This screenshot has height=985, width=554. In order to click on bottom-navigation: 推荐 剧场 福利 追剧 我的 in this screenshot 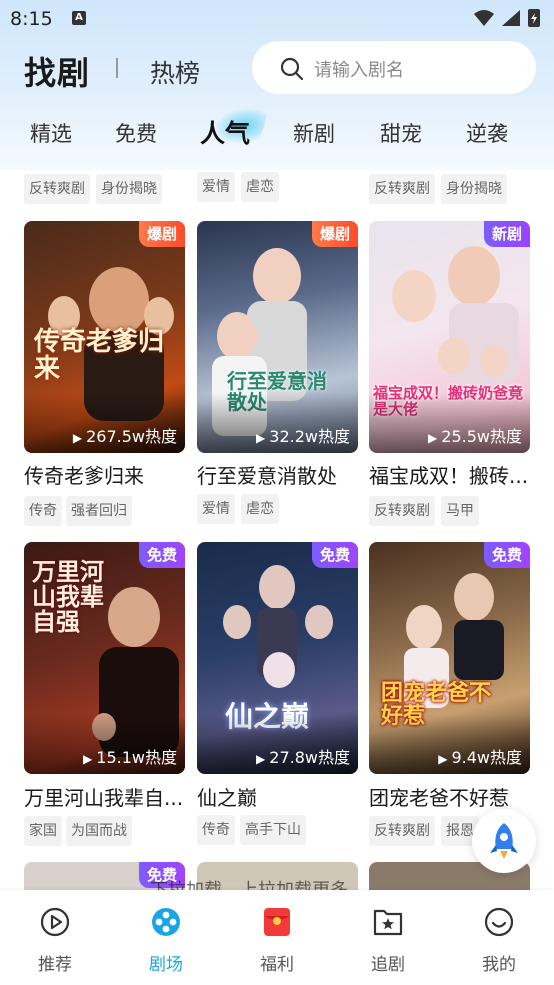, I will do `click(277, 937)`.